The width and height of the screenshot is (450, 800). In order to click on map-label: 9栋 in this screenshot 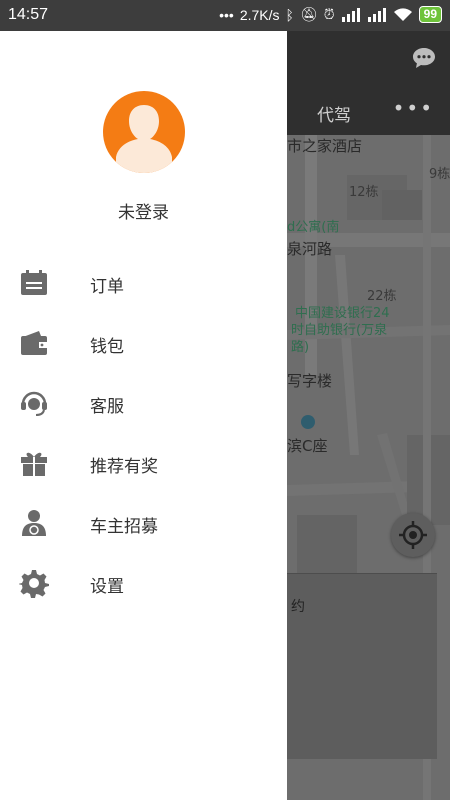, I will do `click(439, 174)`.